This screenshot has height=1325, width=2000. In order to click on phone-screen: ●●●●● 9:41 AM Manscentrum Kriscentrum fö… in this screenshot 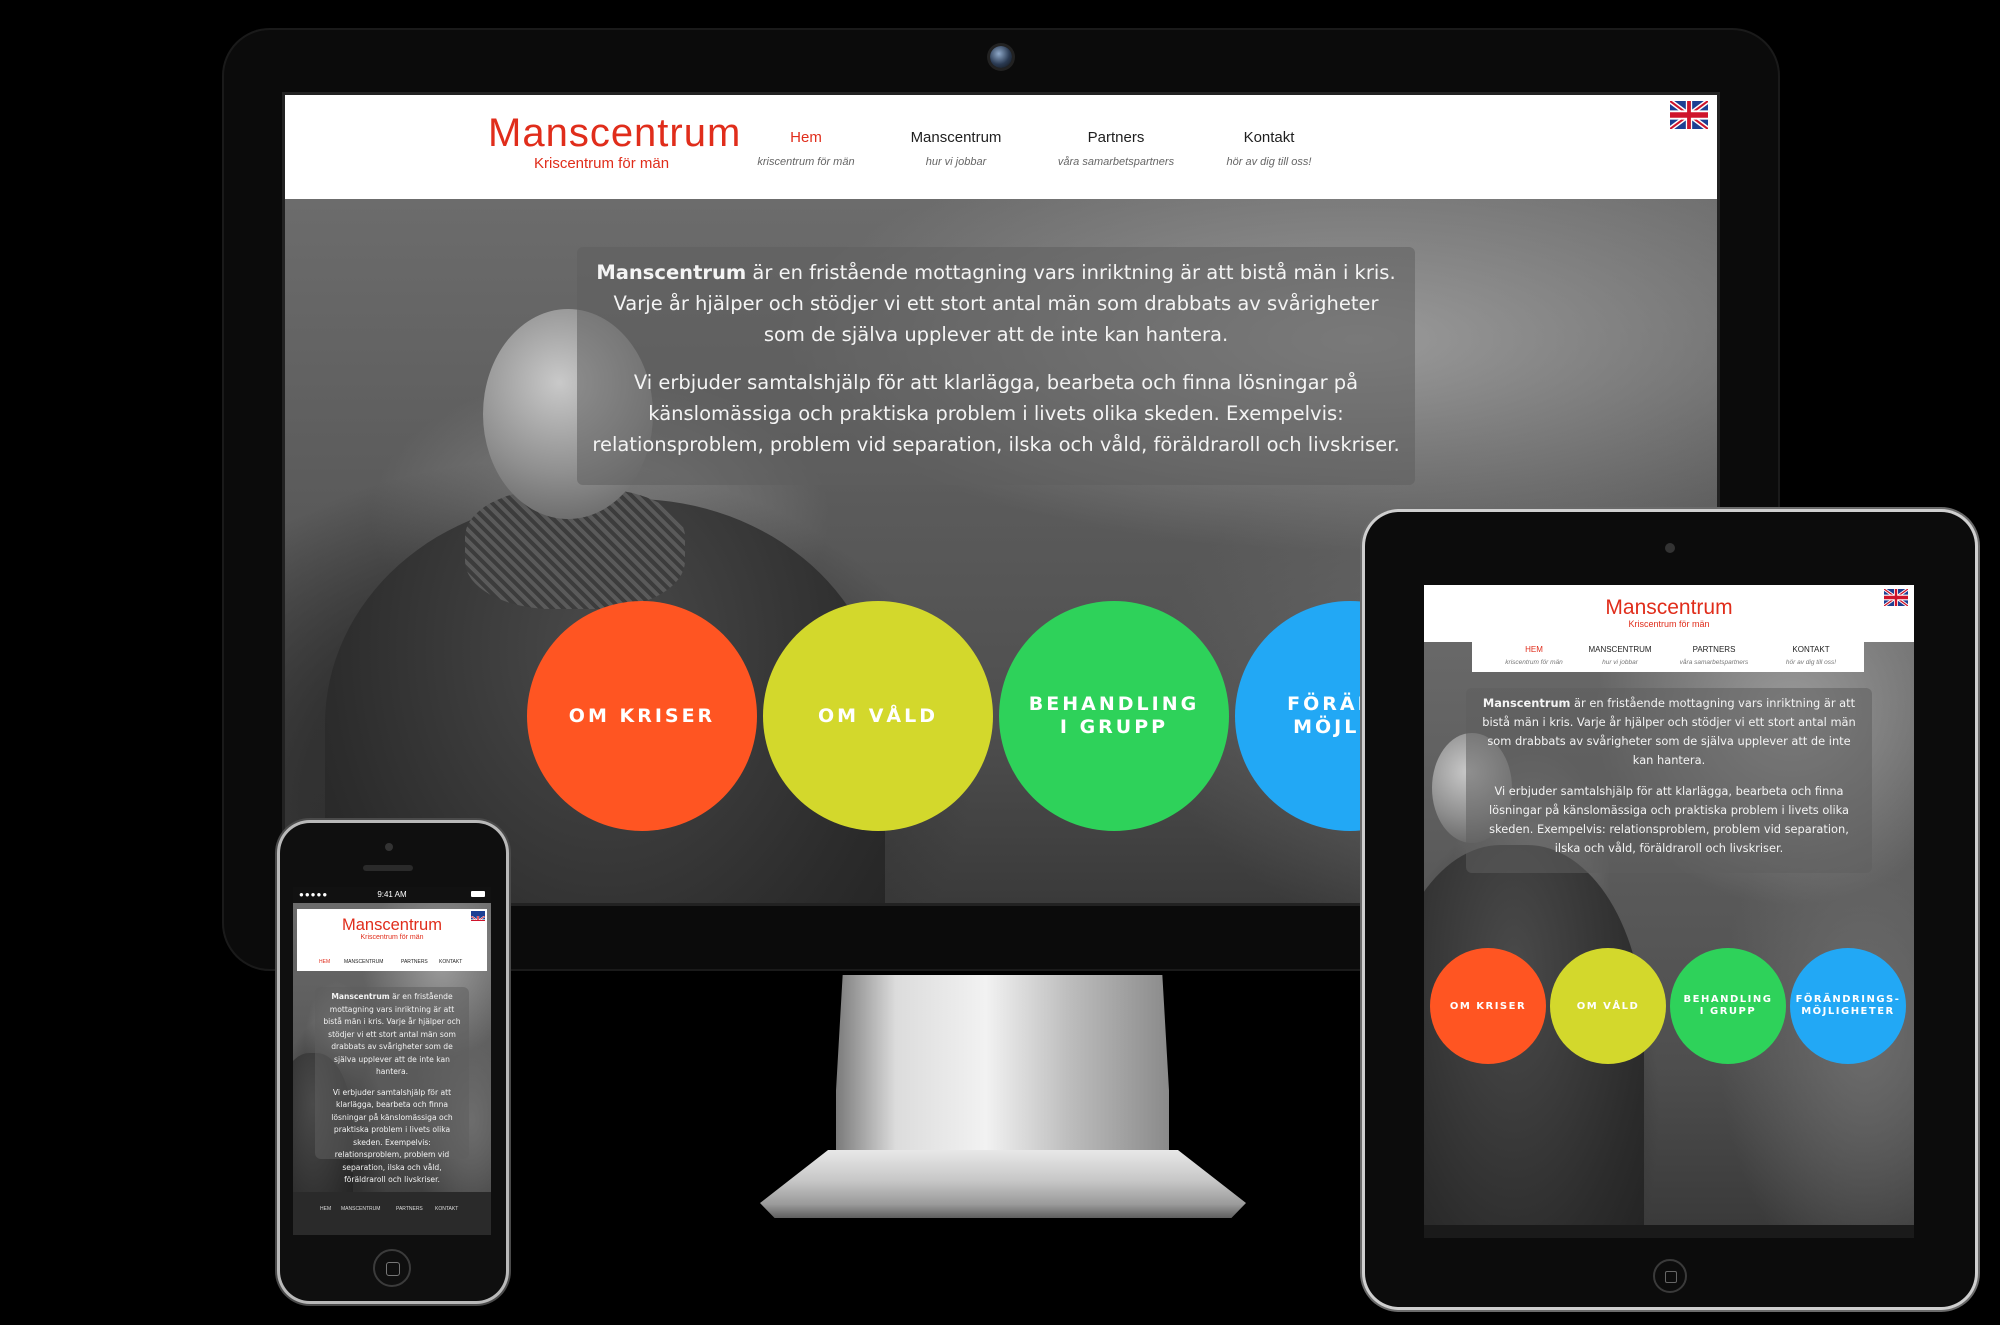, I will do `click(392, 1061)`.